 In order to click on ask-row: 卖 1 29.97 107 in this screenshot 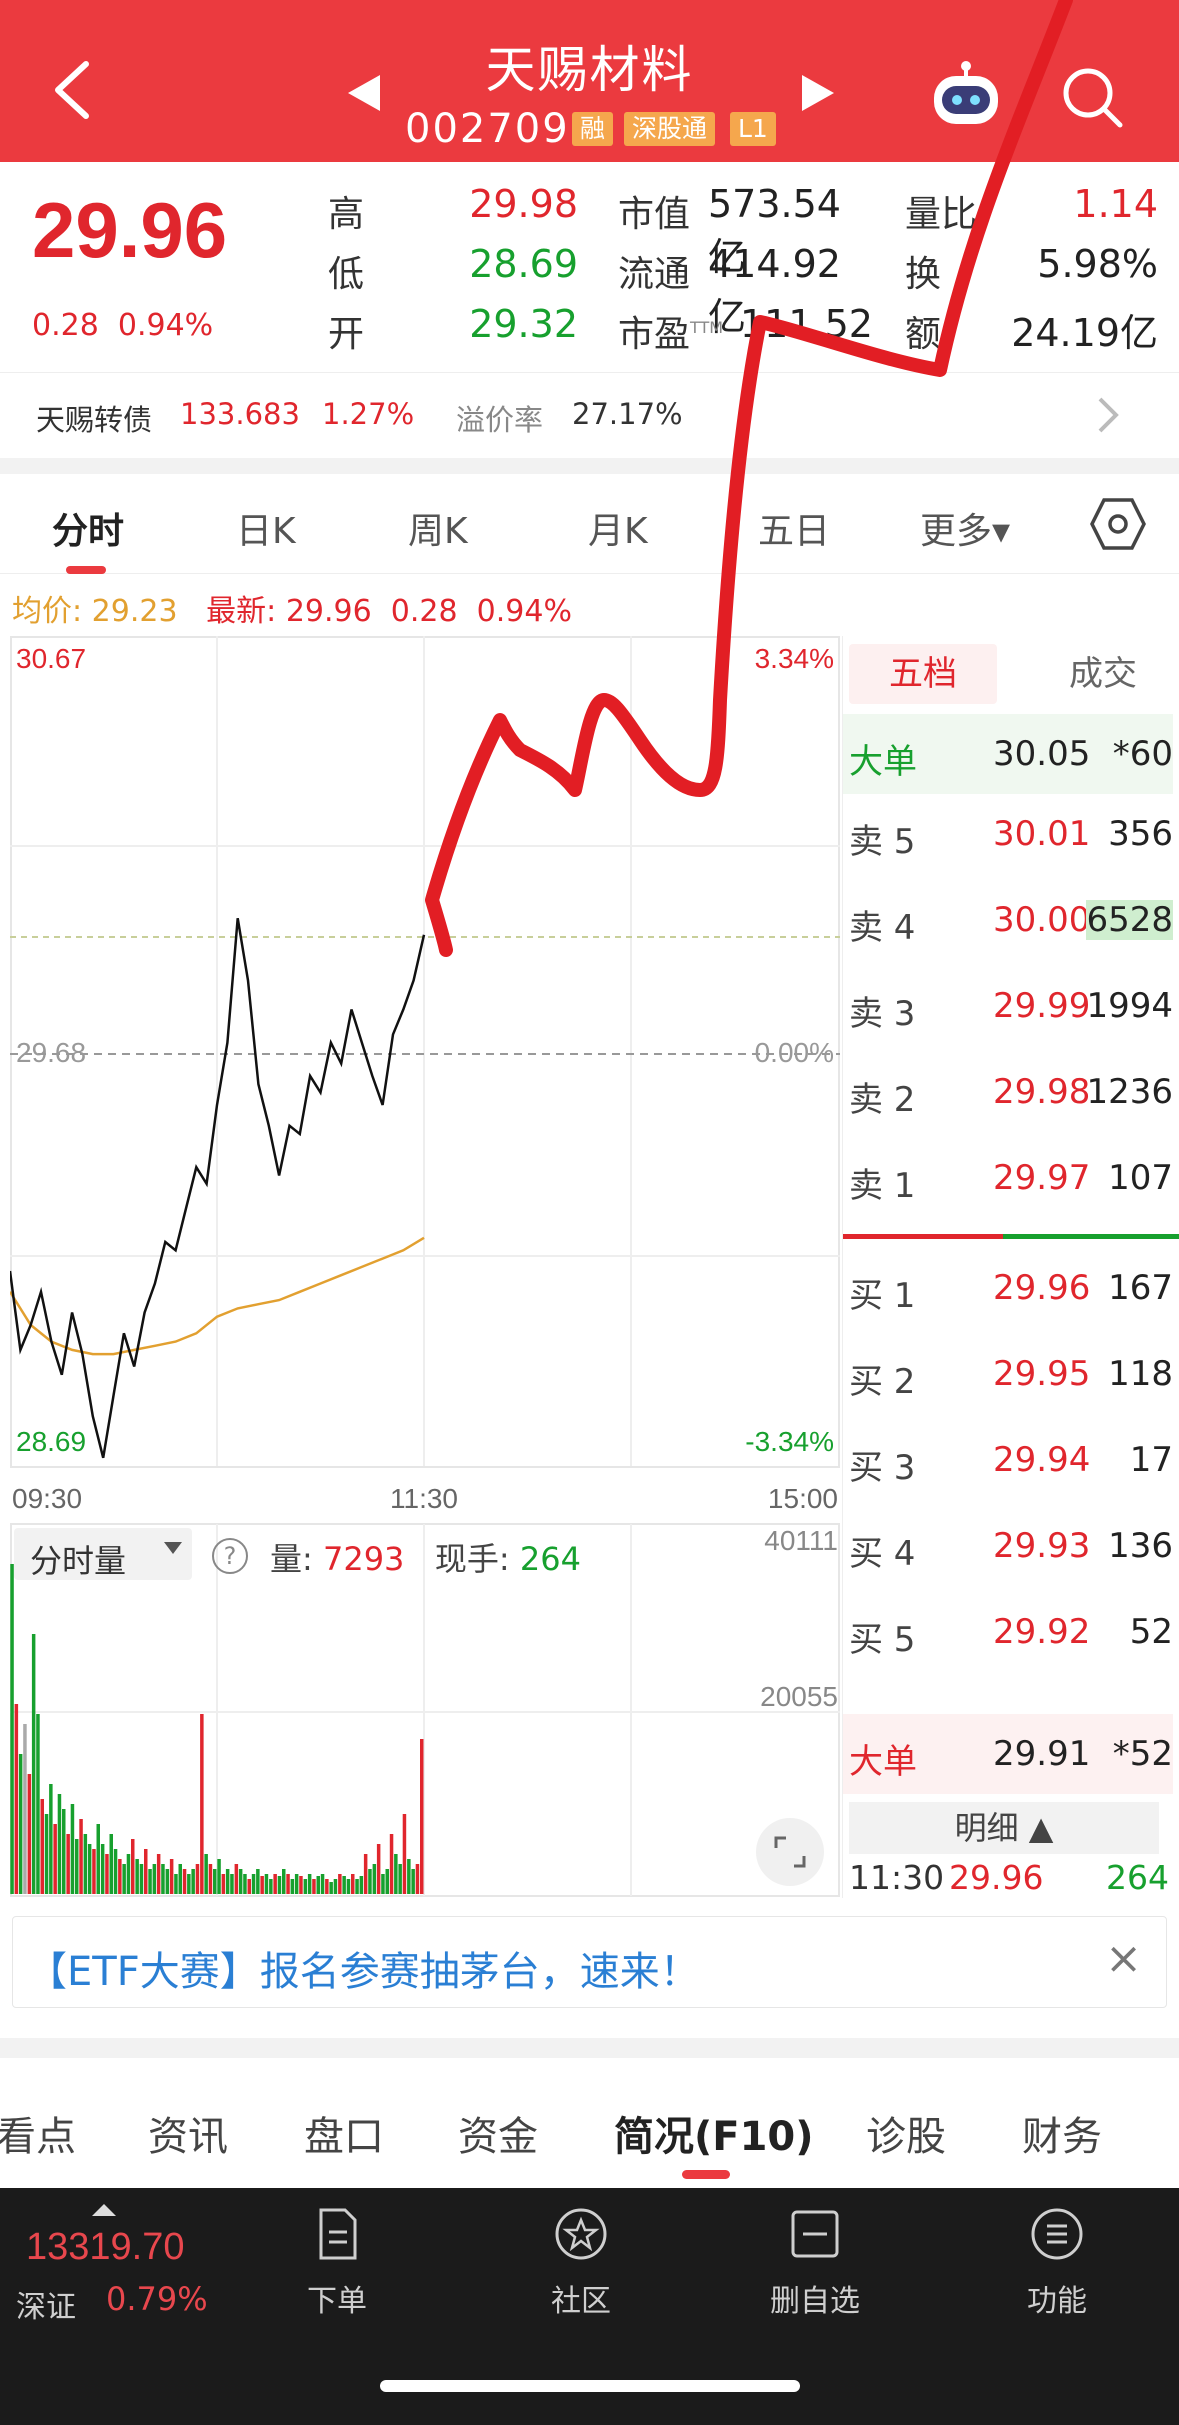, I will do `click(1008, 1178)`.